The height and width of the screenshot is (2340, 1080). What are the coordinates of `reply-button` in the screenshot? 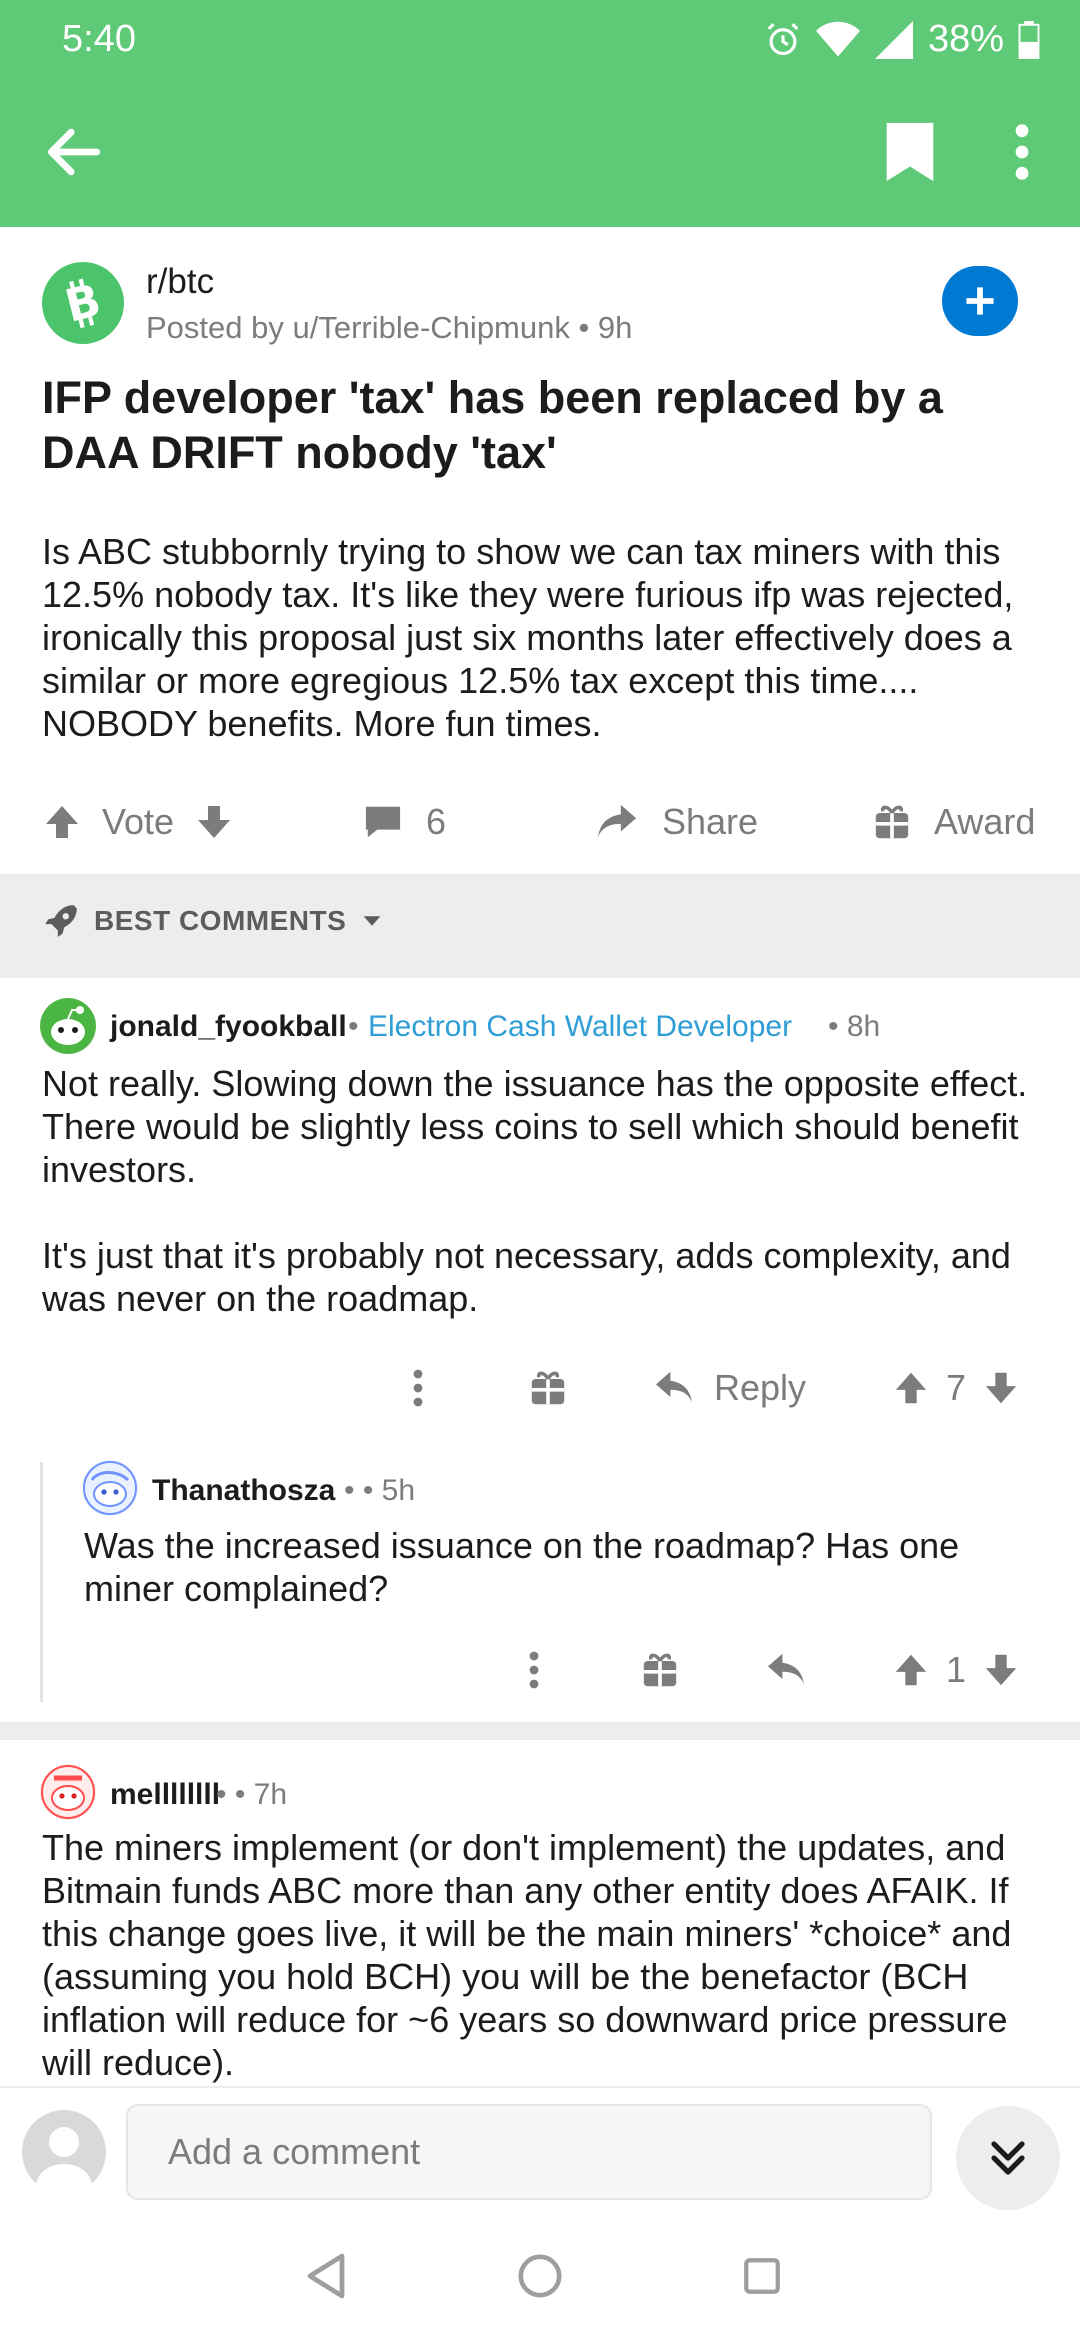 It's located at (786, 1670).